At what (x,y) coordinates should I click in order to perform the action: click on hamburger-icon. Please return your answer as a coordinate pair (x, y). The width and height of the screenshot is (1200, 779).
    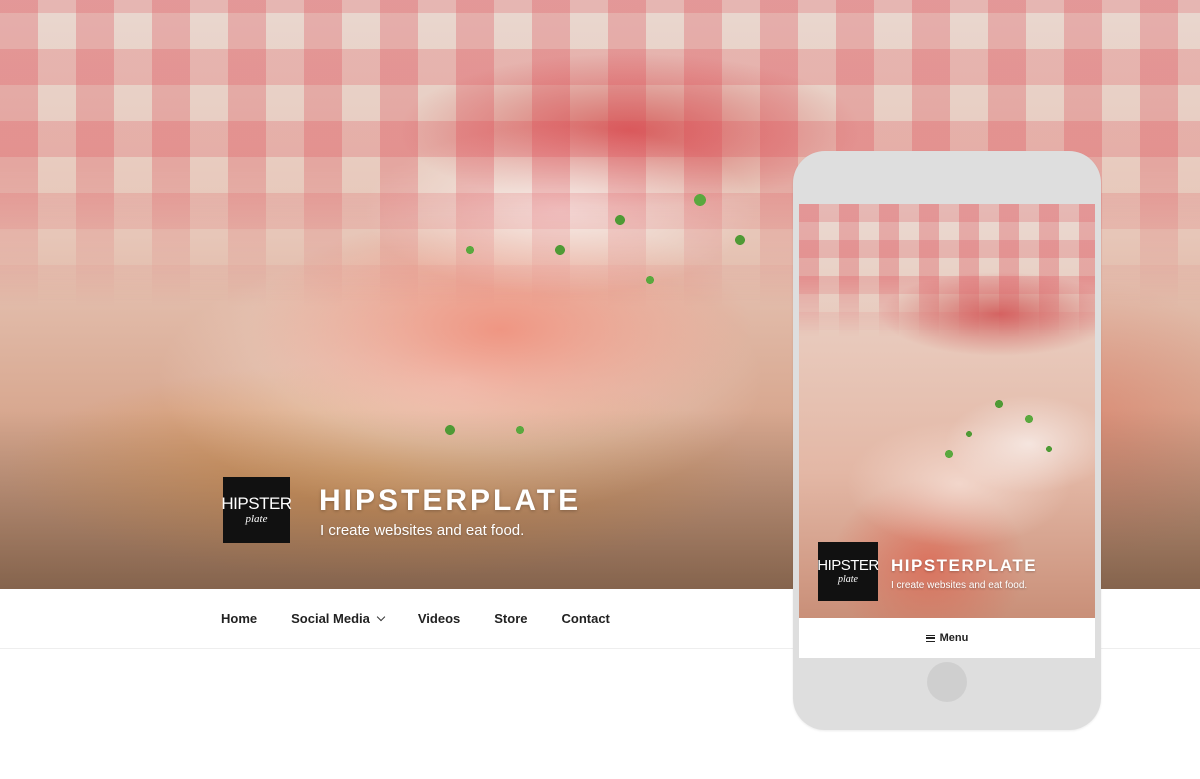
    Looking at the image, I should click on (930, 638).